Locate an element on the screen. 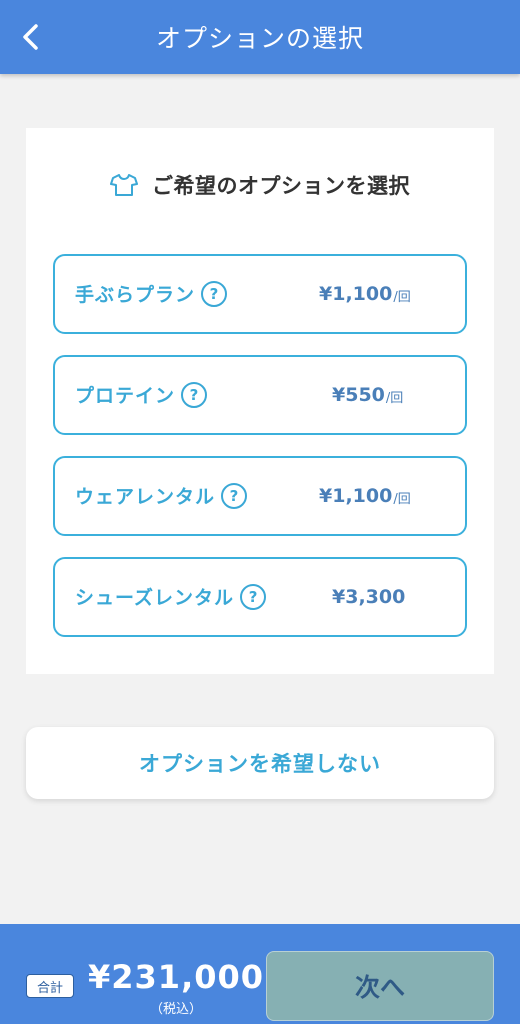 This screenshot has width=520, height=1024. option-name: ウェアレンタル is located at coordinates (145, 497).